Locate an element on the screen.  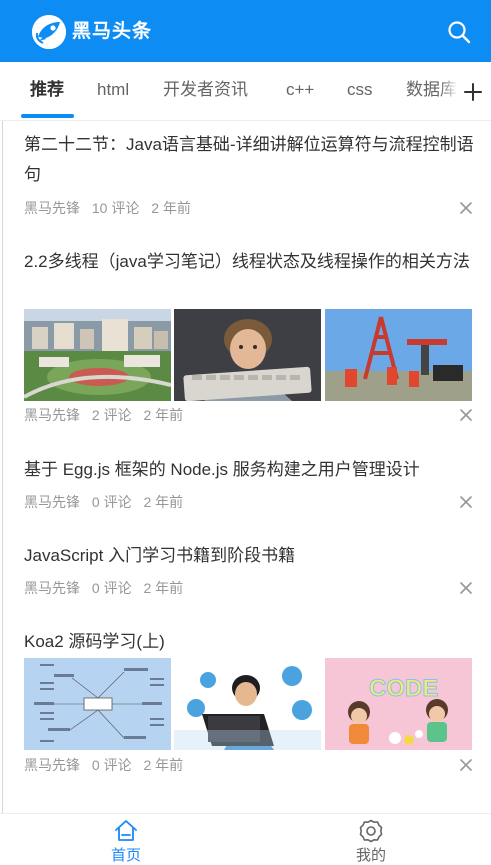
oil-drilling-rig-photo is located at coordinates (398, 355).